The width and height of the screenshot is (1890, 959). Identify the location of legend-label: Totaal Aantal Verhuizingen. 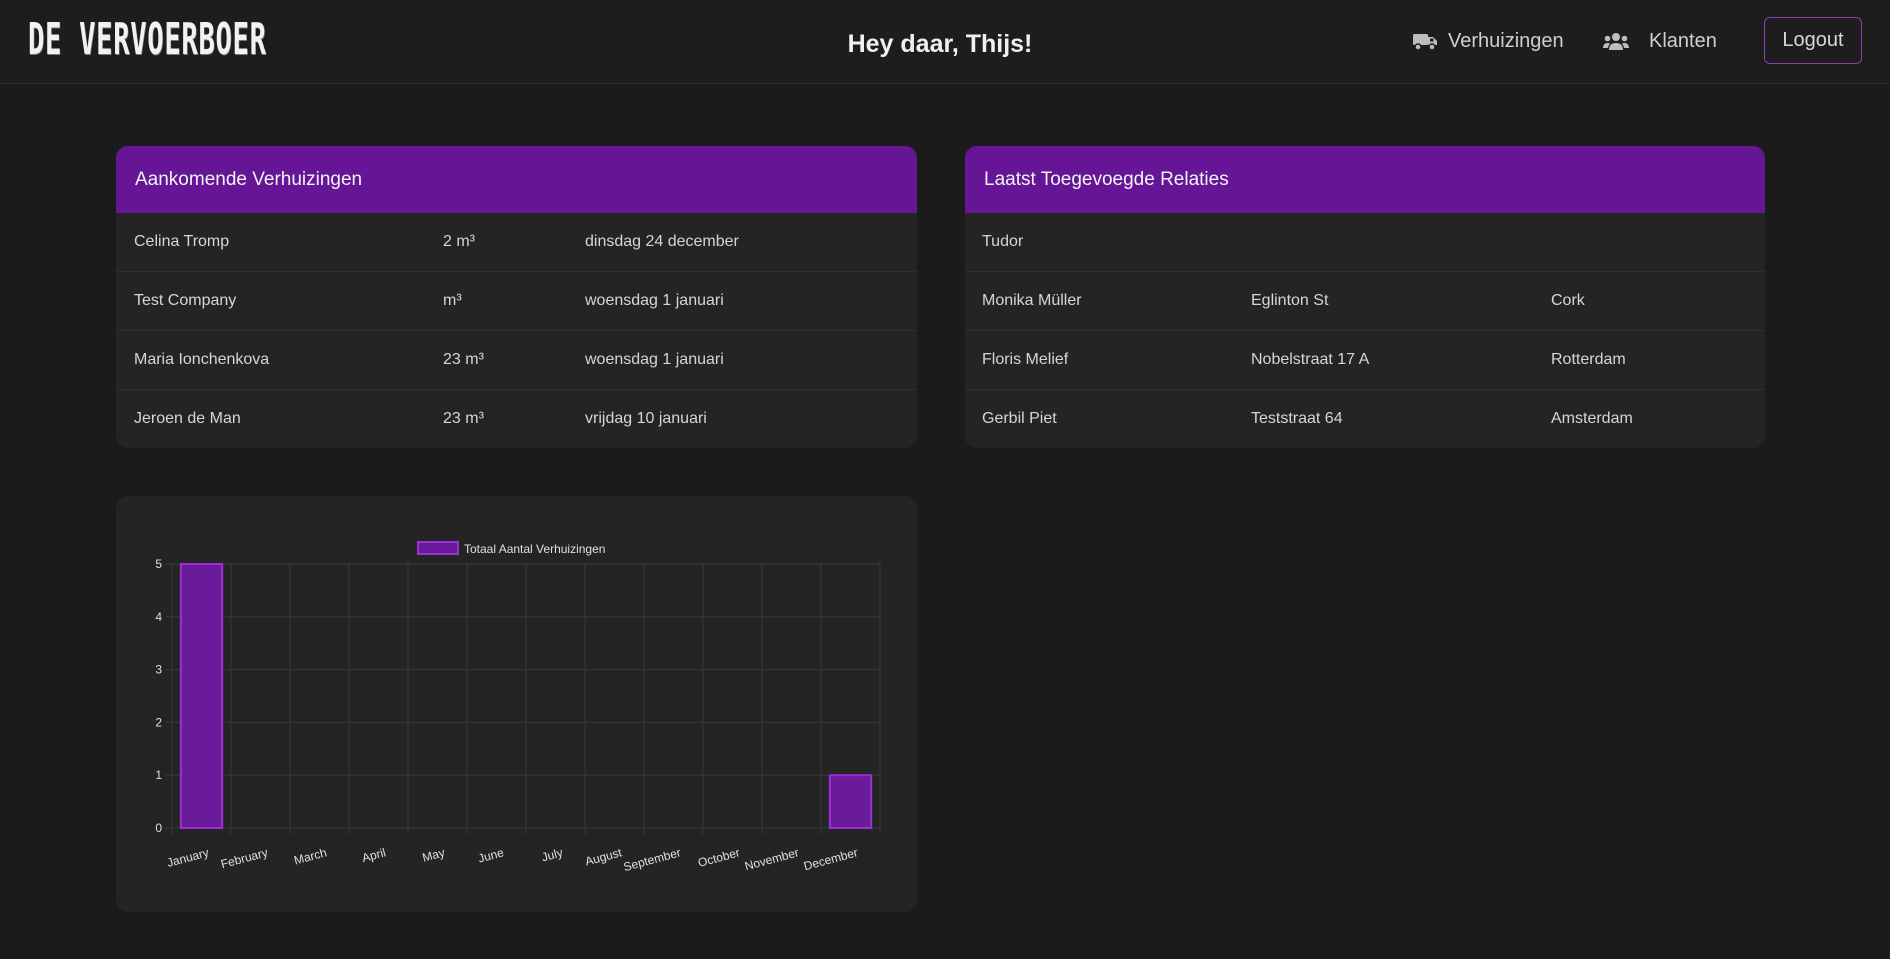
(534, 549).